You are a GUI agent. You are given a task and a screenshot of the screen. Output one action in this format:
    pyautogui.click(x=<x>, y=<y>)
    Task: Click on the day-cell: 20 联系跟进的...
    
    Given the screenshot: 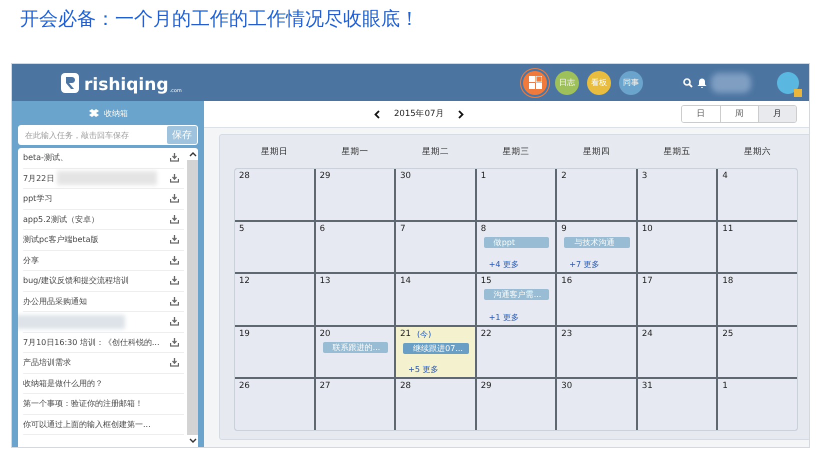 What is the action you would take?
    pyautogui.click(x=355, y=352)
    